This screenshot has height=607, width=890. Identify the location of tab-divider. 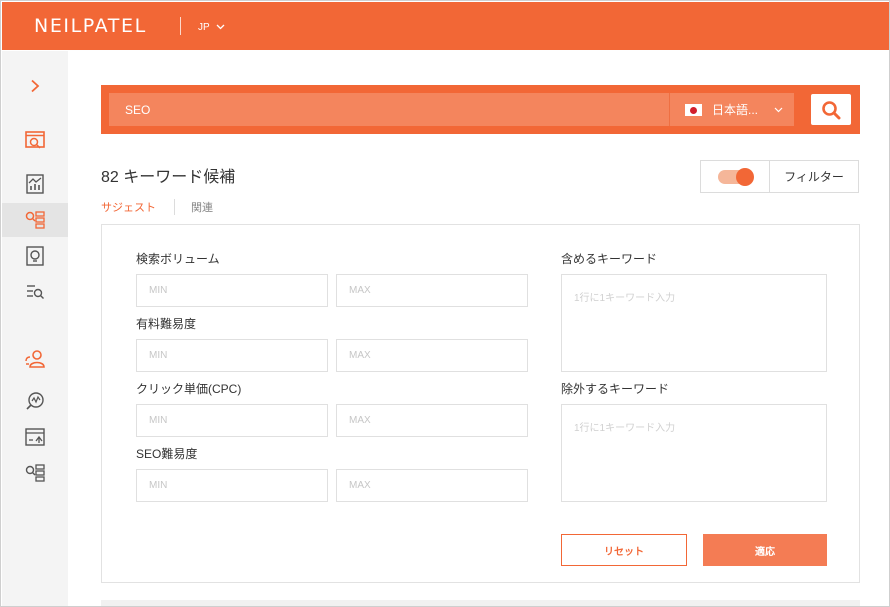
(174, 207).